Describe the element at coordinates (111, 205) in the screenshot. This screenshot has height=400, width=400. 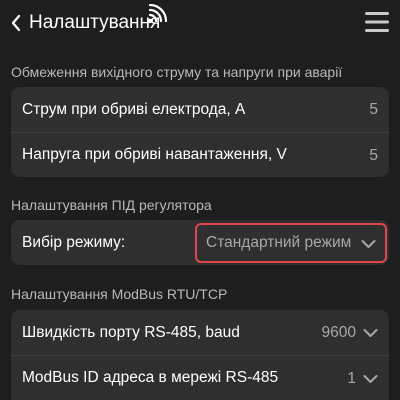
I see `section-label-pid: Налаштування ПІД регулятора` at that location.